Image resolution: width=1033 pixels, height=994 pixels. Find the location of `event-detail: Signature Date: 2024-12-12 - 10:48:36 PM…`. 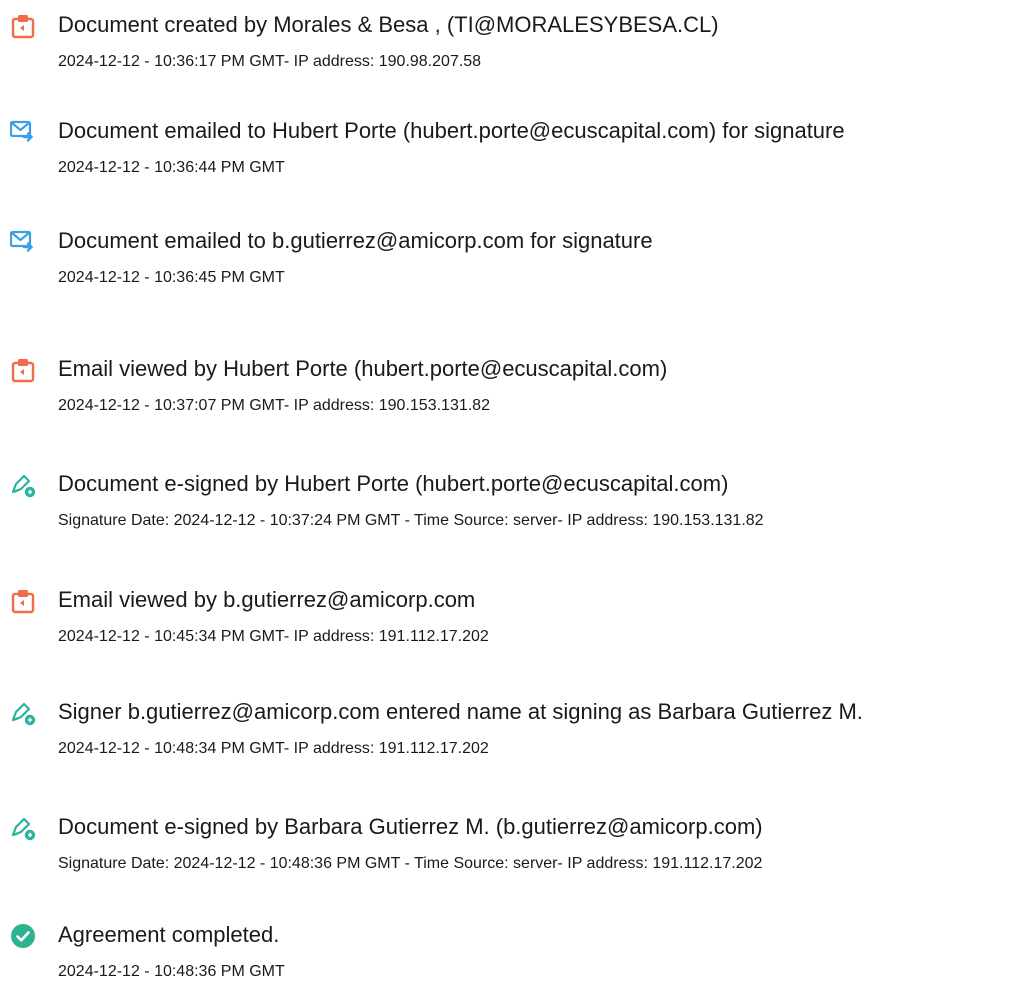

event-detail: Signature Date: 2024-12-12 - 10:48:36 PM… is located at coordinates (410, 863).